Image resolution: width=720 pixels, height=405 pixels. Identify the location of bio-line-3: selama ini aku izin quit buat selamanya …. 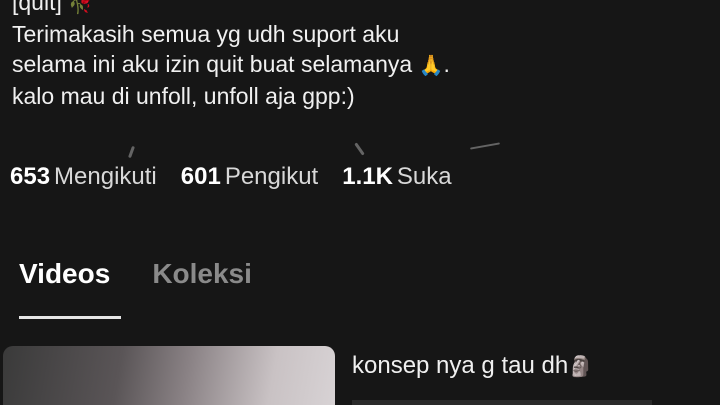
(231, 64).